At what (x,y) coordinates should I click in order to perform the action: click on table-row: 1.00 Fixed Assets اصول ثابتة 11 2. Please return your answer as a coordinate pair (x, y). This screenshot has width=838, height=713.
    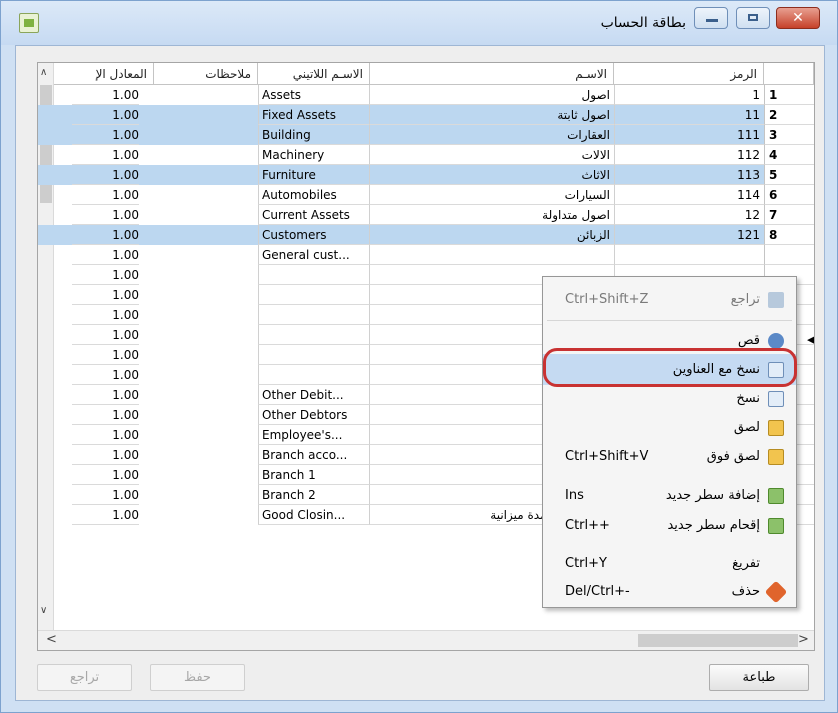
    Looking at the image, I should click on (426, 115).